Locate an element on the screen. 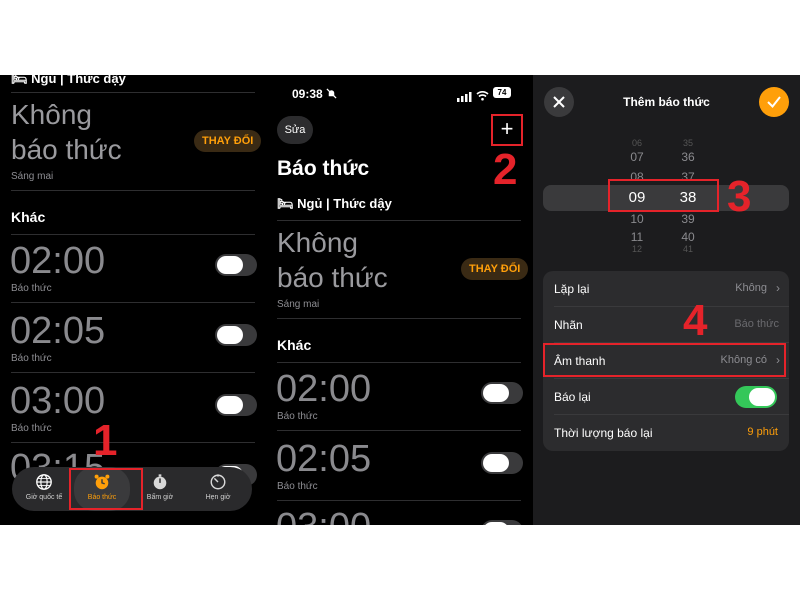 This screenshot has width=800, height=600. hour-option: 11 is located at coordinates (637, 237).